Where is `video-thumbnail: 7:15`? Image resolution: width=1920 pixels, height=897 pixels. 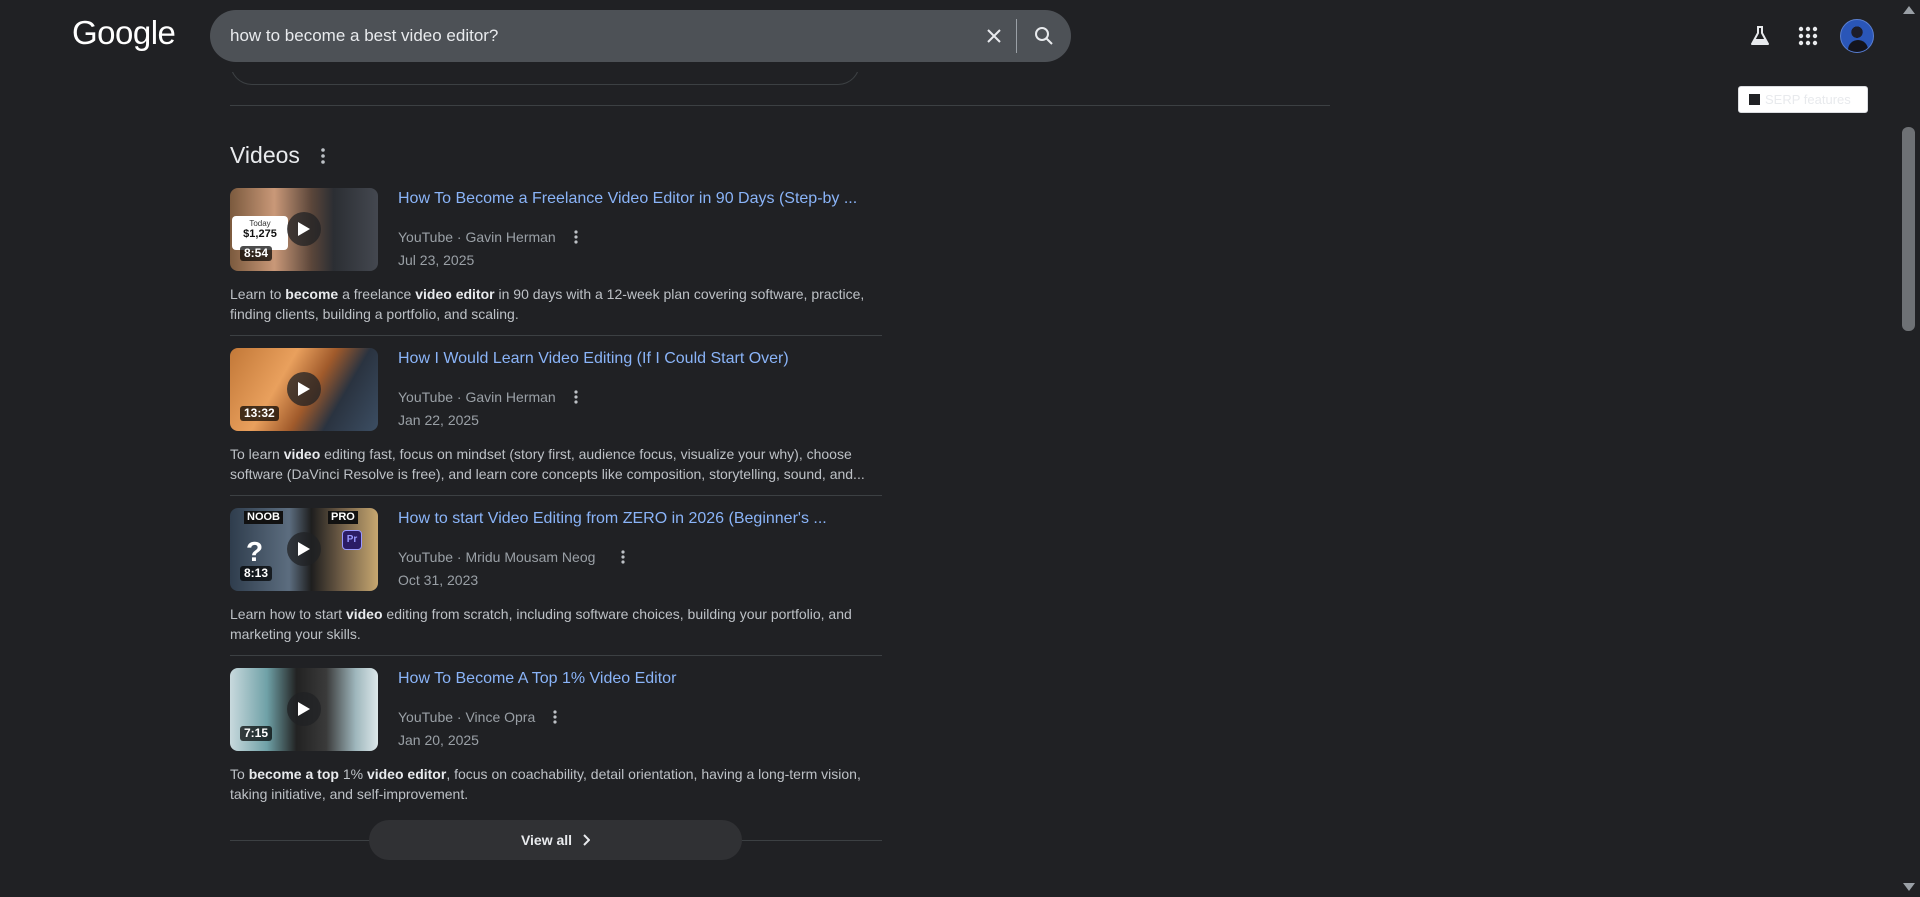 video-thumbnail: 7:15 is located at coordinates (304, 709).